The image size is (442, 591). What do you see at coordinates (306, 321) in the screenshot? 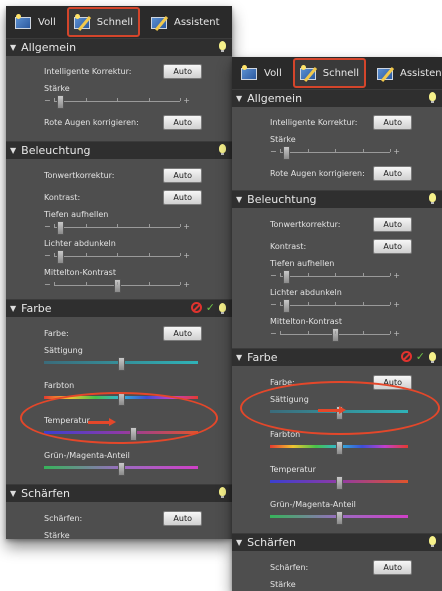
I see `label-mittelton: Mittelton-Kontrast` at bounding box center [306, 321].